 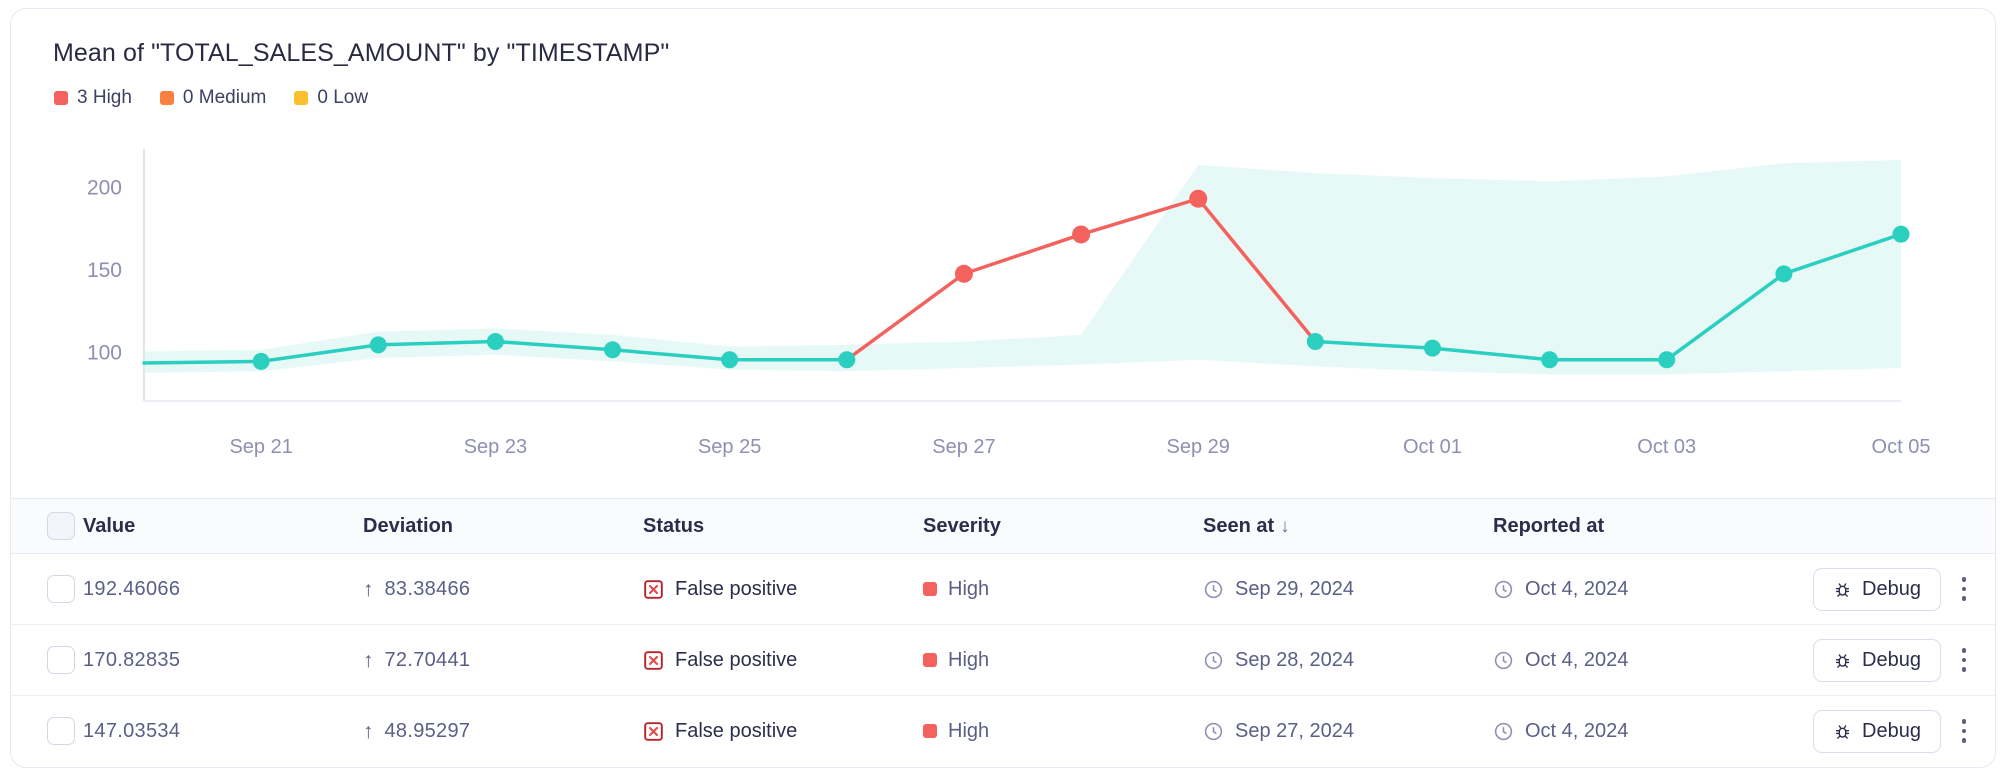 I want to click on column-header-status-label: Status, so click(x=674, y=525).